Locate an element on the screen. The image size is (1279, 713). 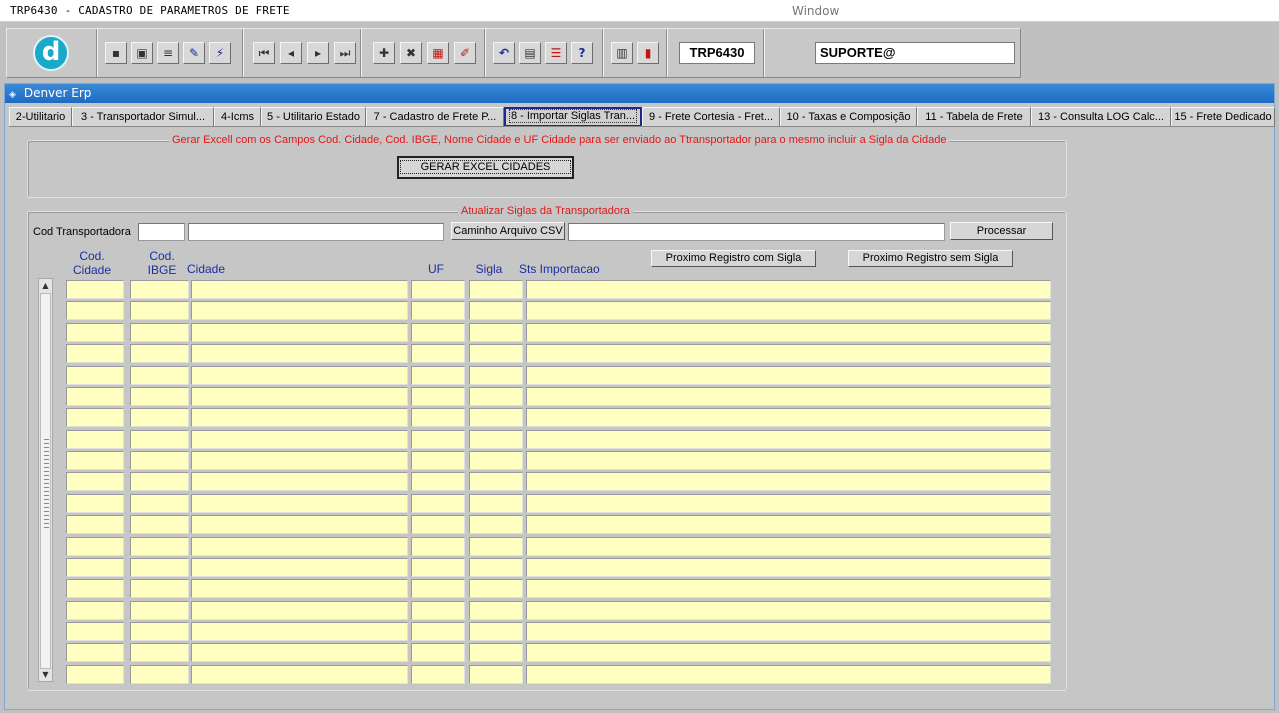
grid-scrollbar: ▲ ▼ is located at coordinates (45, 480).